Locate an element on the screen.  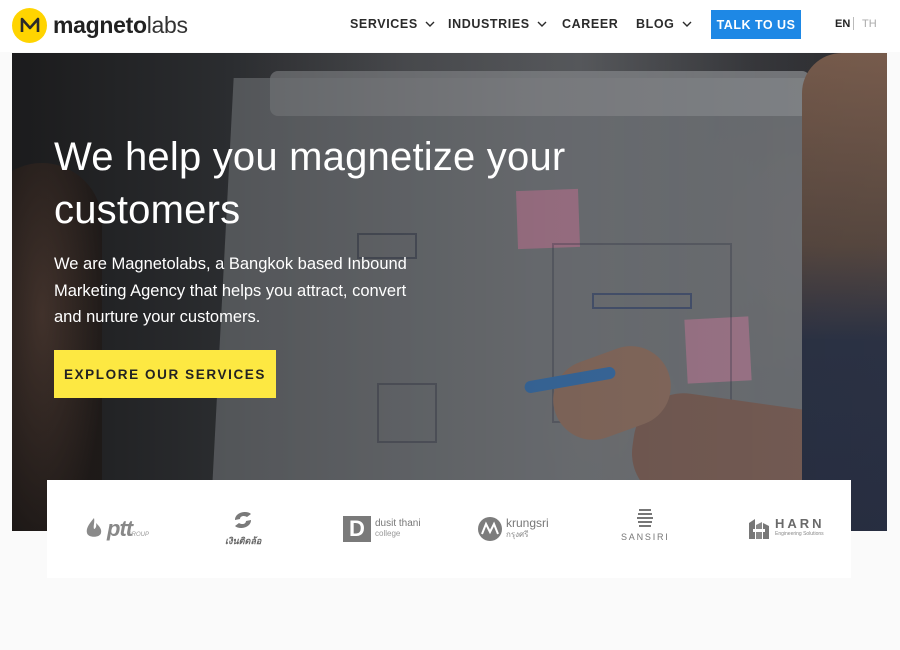
nav-blog: BLOG is located at coordinates (664, 24).